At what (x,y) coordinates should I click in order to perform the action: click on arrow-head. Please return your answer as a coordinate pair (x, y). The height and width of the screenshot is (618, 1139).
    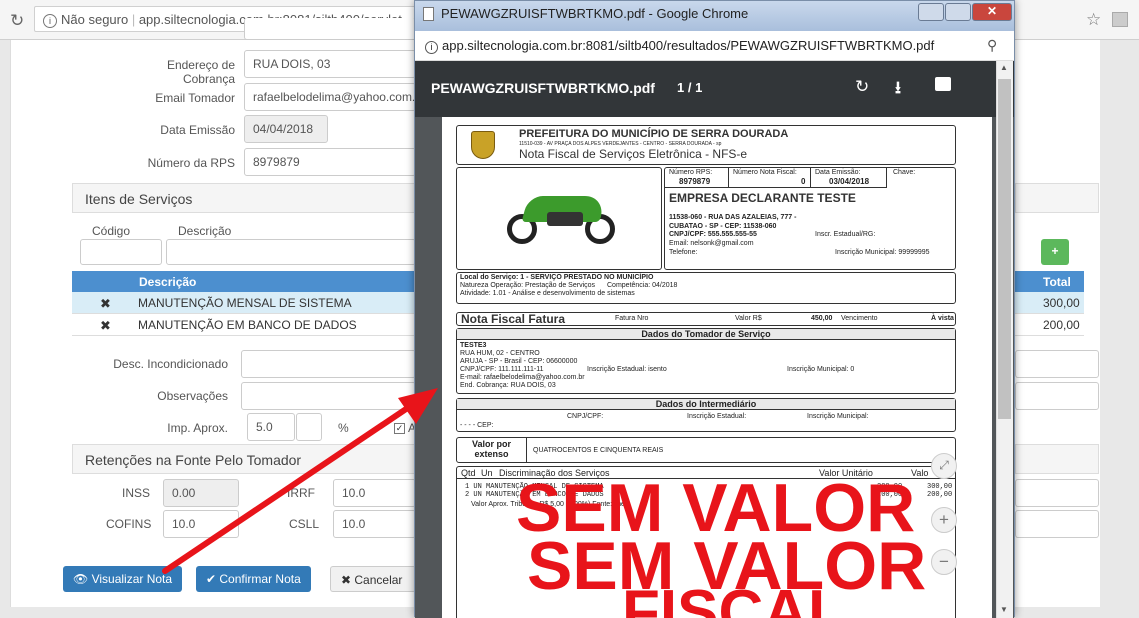
    Looking at the image, I should click on (418, 406).